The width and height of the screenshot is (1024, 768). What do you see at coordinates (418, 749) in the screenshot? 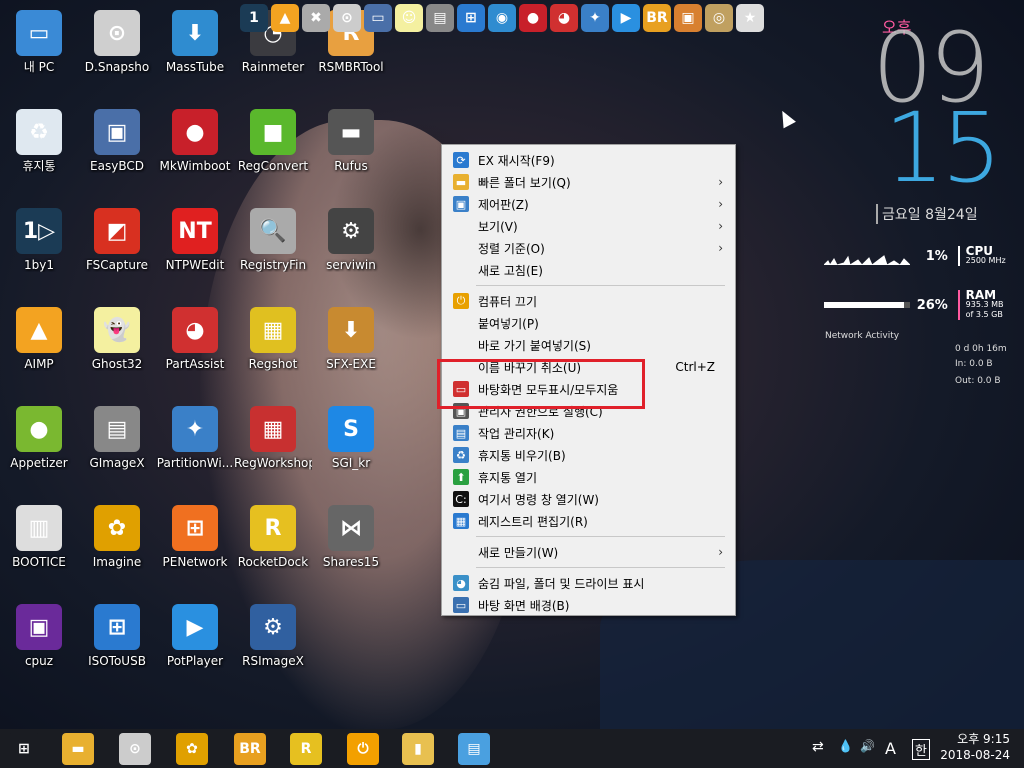
I see `folder-icon: ▮` at bounding box center [418, 749].